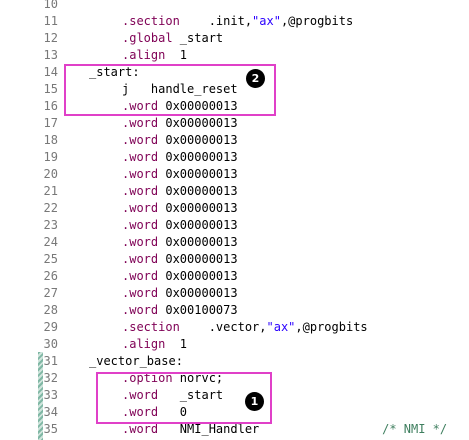 Image resolution: width=469 pixels, height=440 pixels. I want to click on line-number: 26, so click(50, 276).